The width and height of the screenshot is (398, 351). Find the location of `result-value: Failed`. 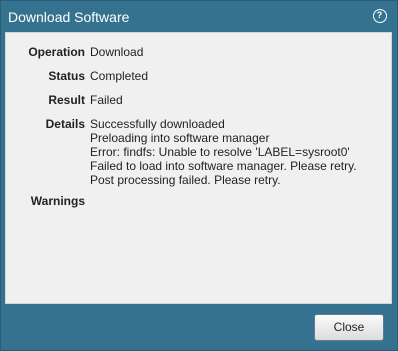

result-value: Failed is located at coordinates (106, 100).